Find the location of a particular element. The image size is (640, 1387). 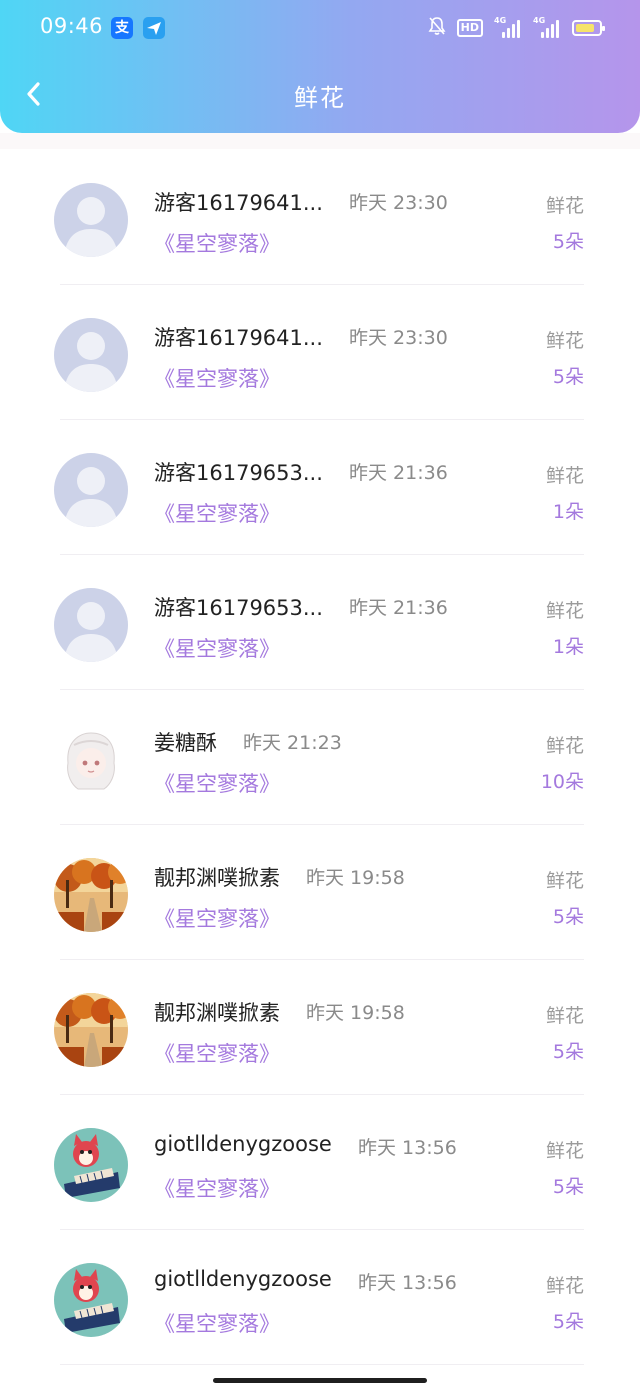

list-item: 姜糖酥 昨天 21:23 《星空寥落》 鲜花 10朵 is located at coordinates (320, 757).